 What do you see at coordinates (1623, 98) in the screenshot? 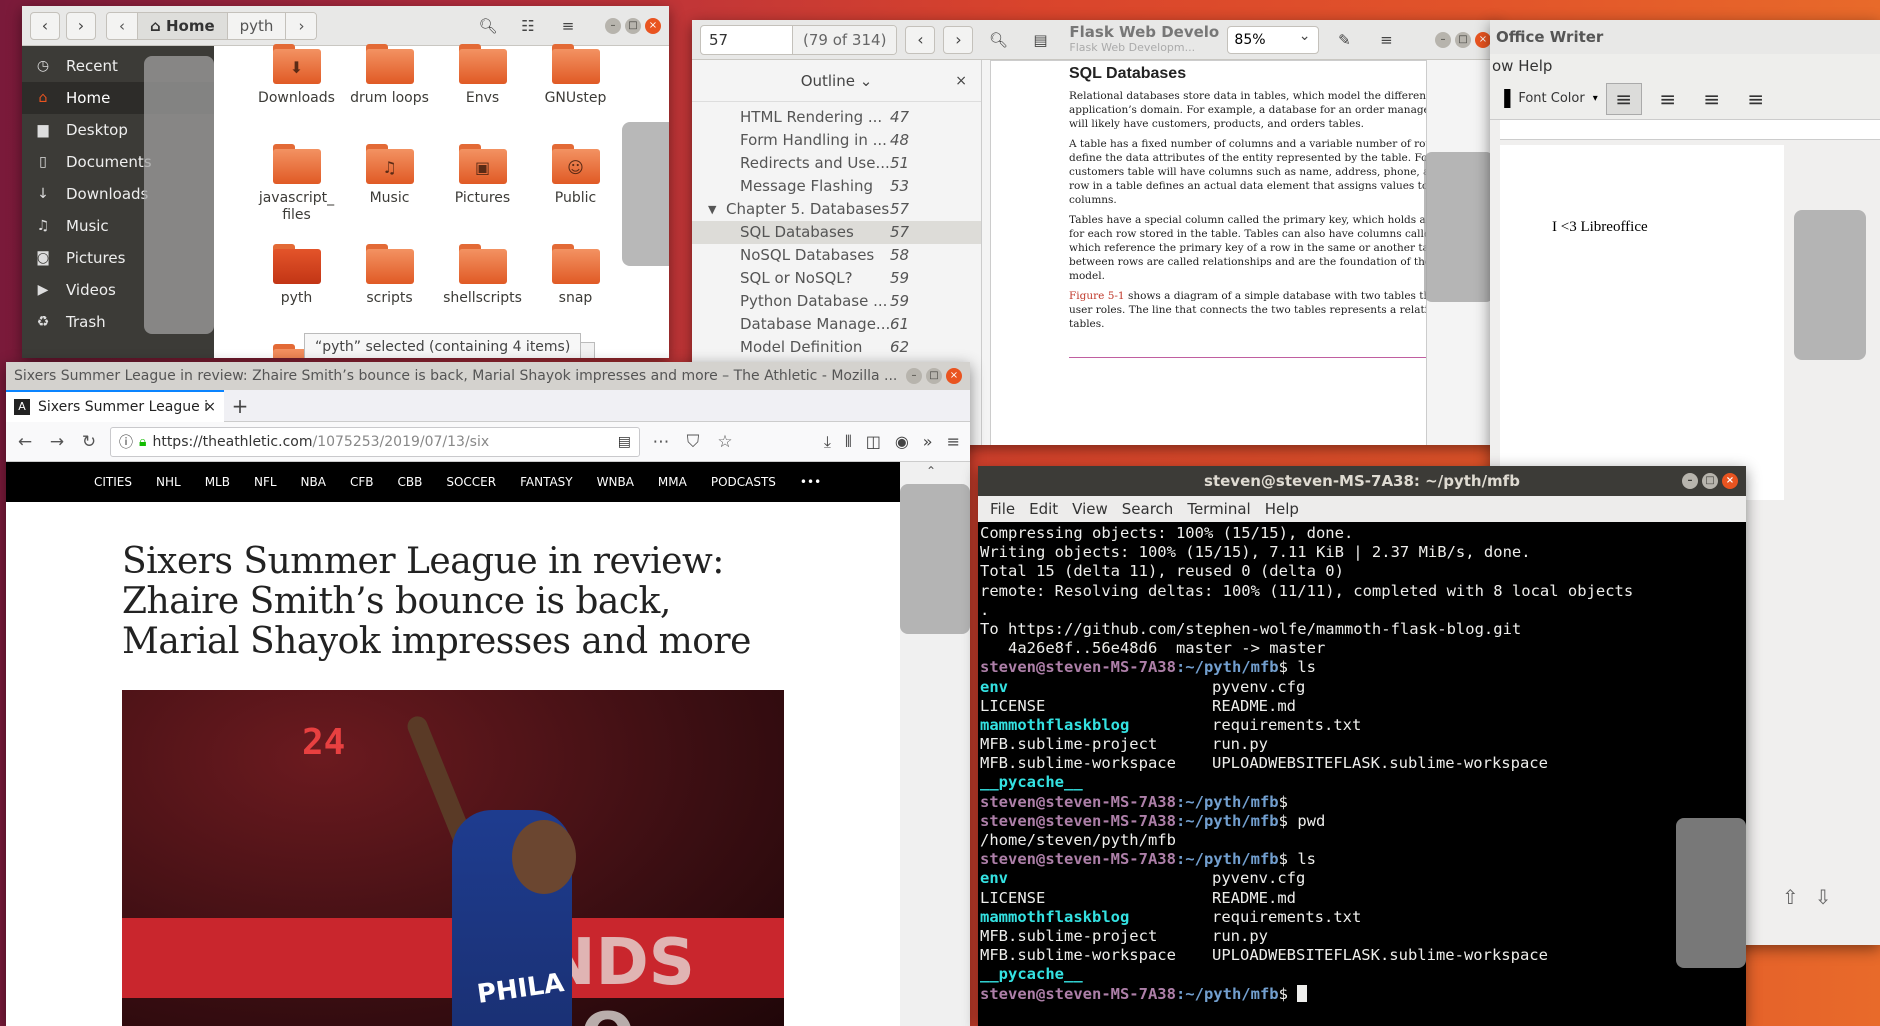
I see `align-left-icon: ≡` at bounding box center [1623, 98].